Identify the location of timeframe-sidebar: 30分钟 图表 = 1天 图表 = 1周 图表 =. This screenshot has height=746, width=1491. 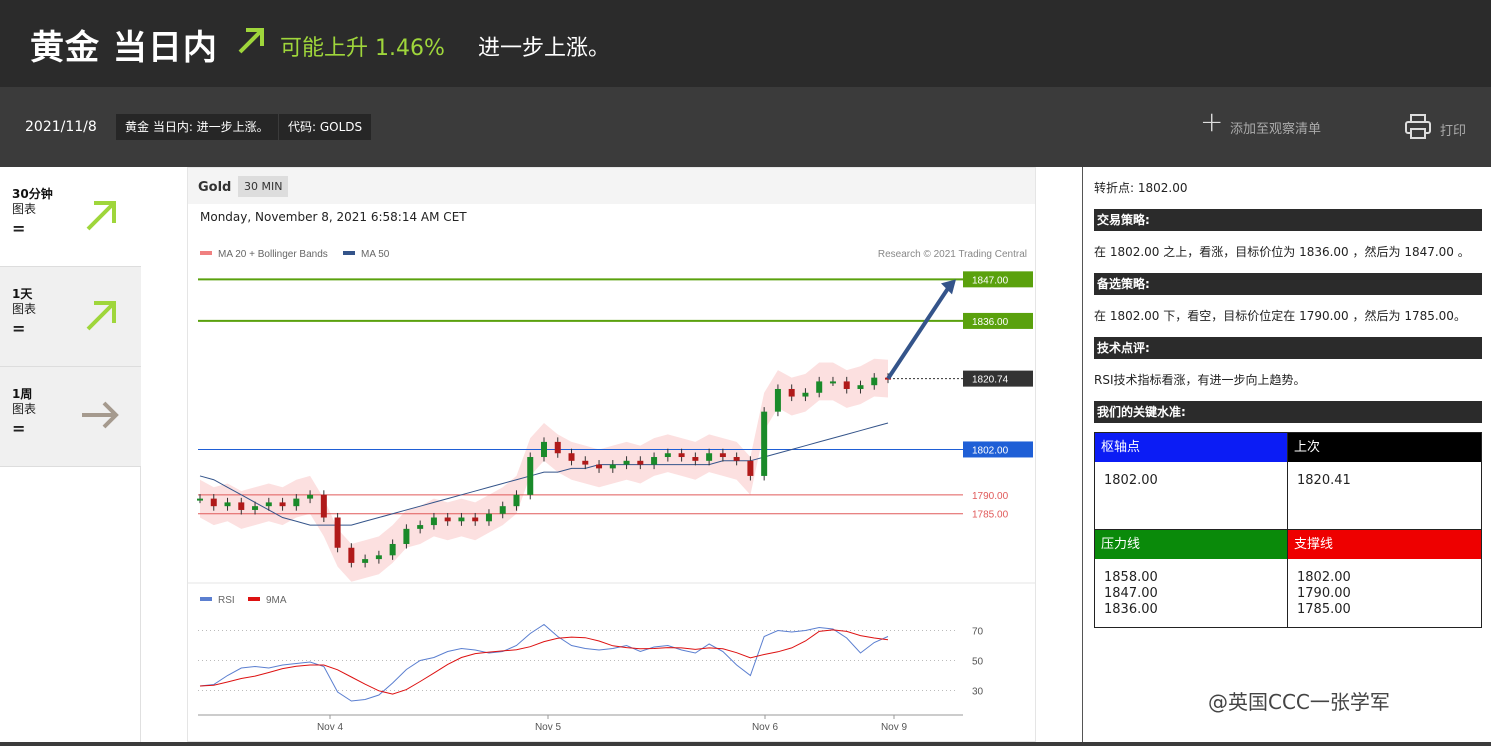
(70, 456).